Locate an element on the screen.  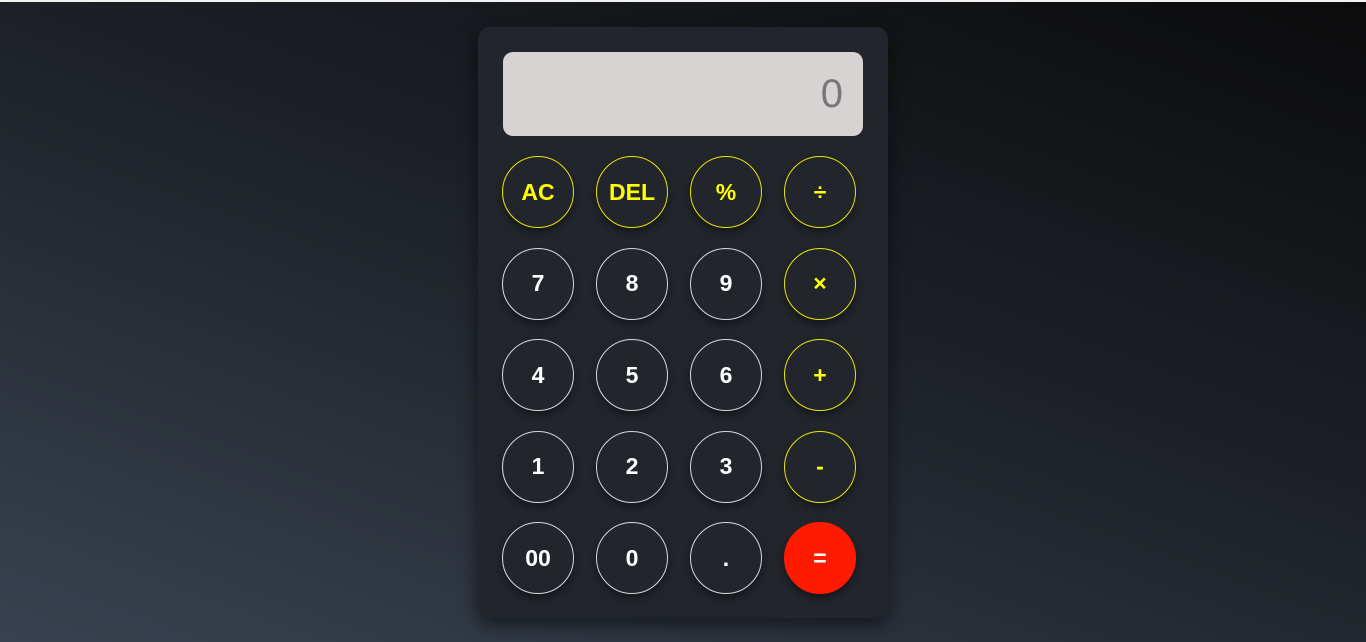
equals-button: = is located at coordinates (820, 558).